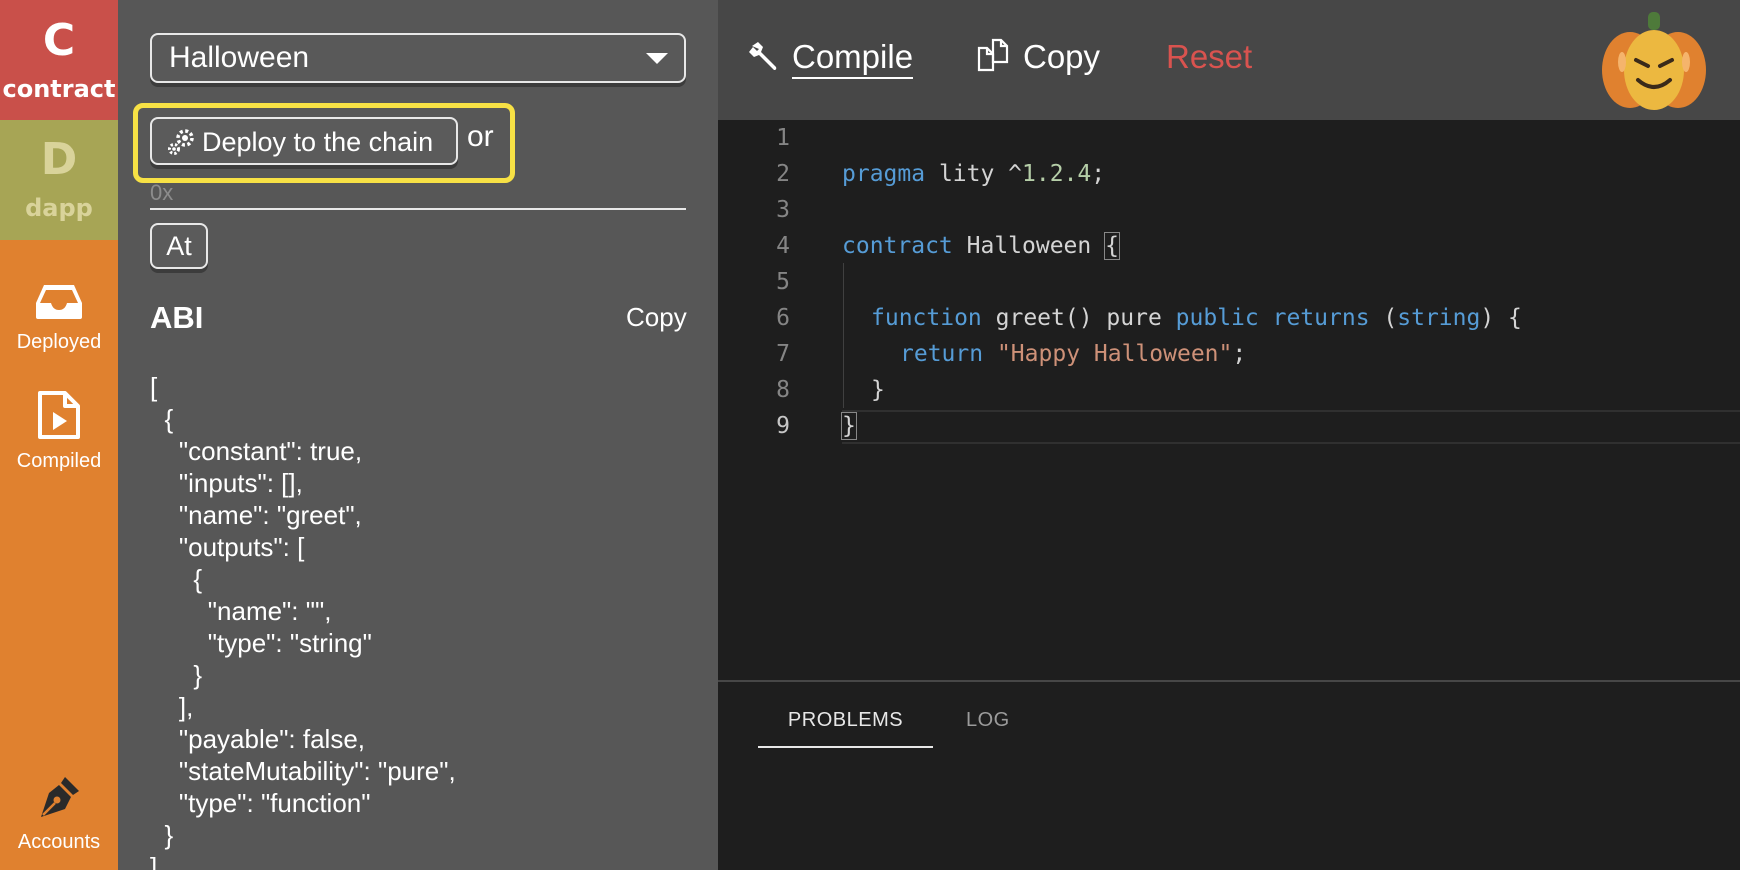 Image resolution: width=1740 pixels, height=870 pixels. What do you see at coordinates (1229, 282) in the screenshot?
I see `code-line: 5` at bounding box center [1229, 282].